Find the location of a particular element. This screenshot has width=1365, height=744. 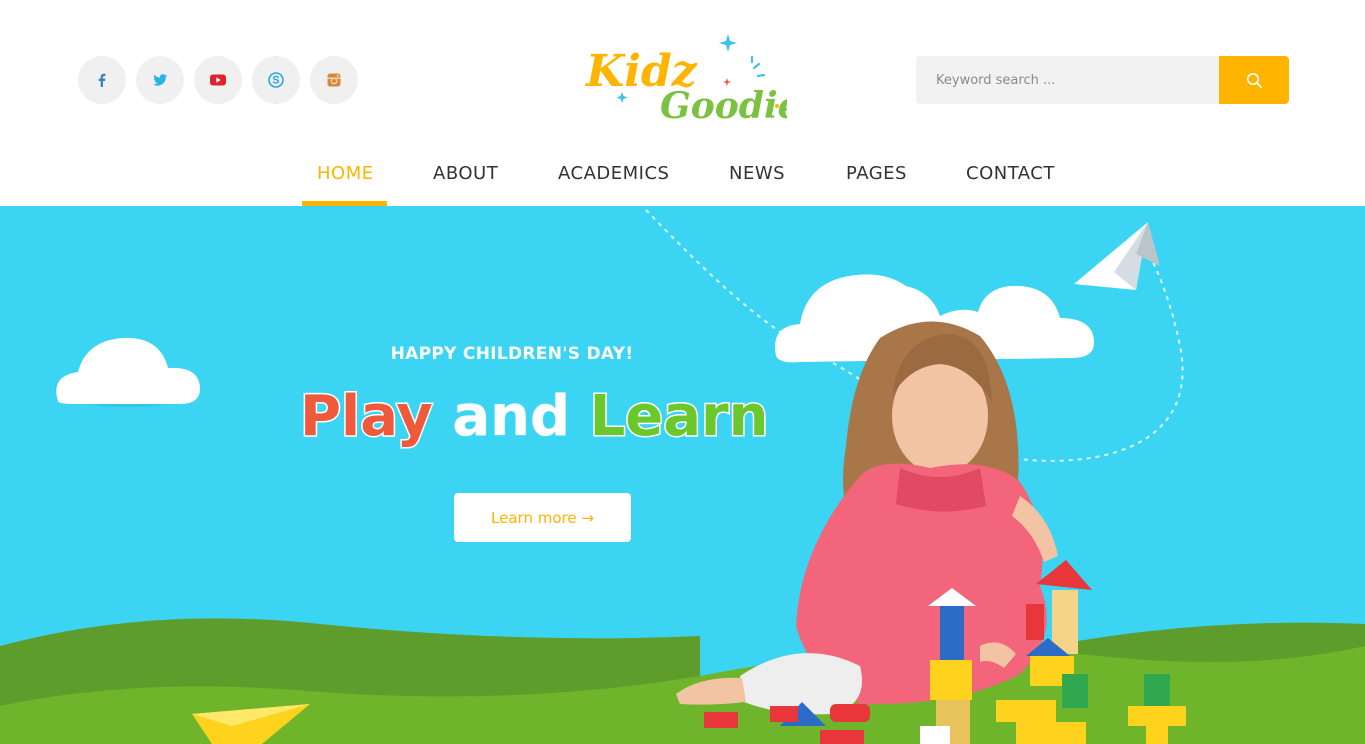

skype-button is located at coordinates (276, 80).